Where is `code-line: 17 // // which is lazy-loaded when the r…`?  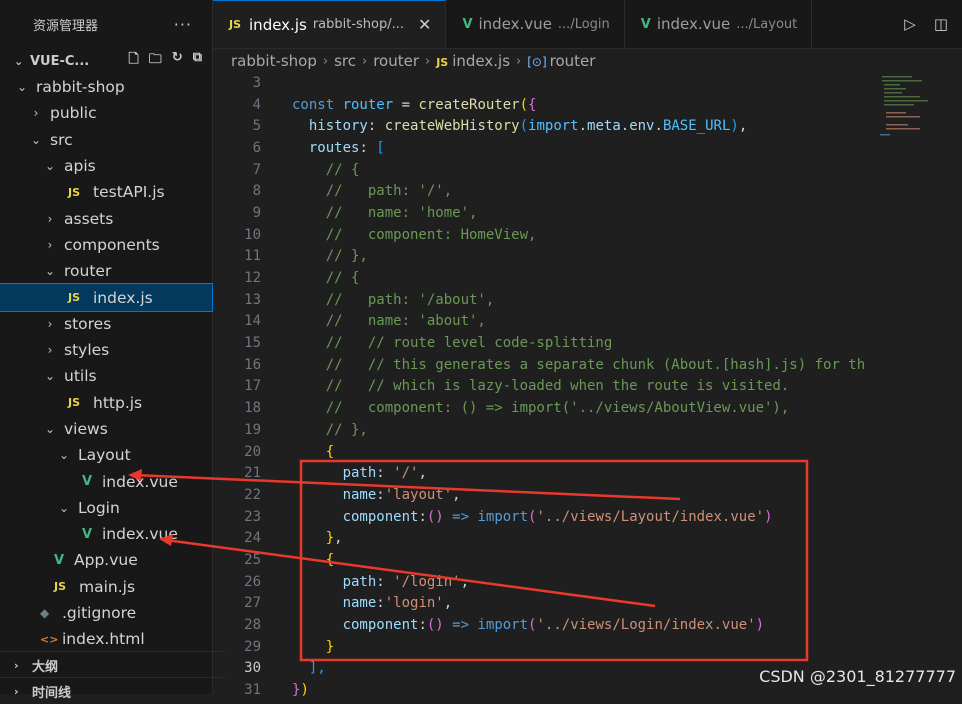 code-line: 17 // // which is lazy-loaded when the r… is located at coordinates (587, 387).